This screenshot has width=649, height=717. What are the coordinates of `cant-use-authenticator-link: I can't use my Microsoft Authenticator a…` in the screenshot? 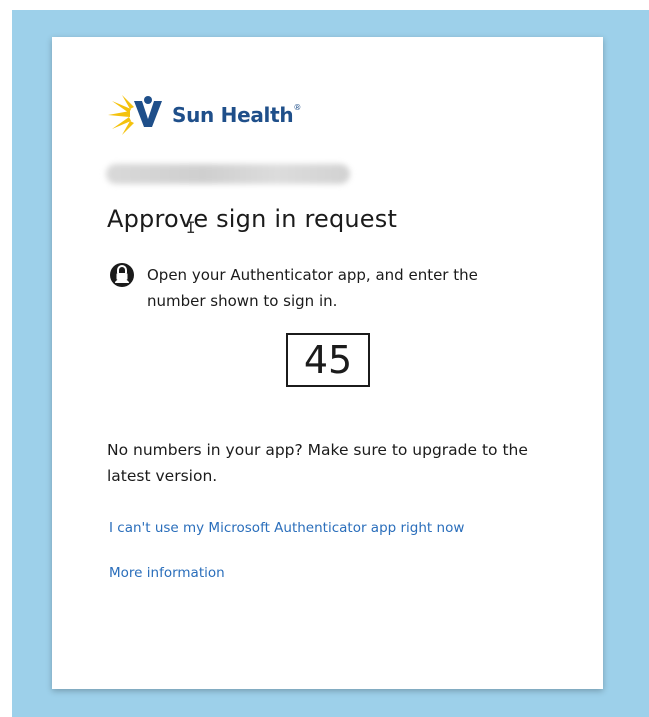 It's located at (286, 528).